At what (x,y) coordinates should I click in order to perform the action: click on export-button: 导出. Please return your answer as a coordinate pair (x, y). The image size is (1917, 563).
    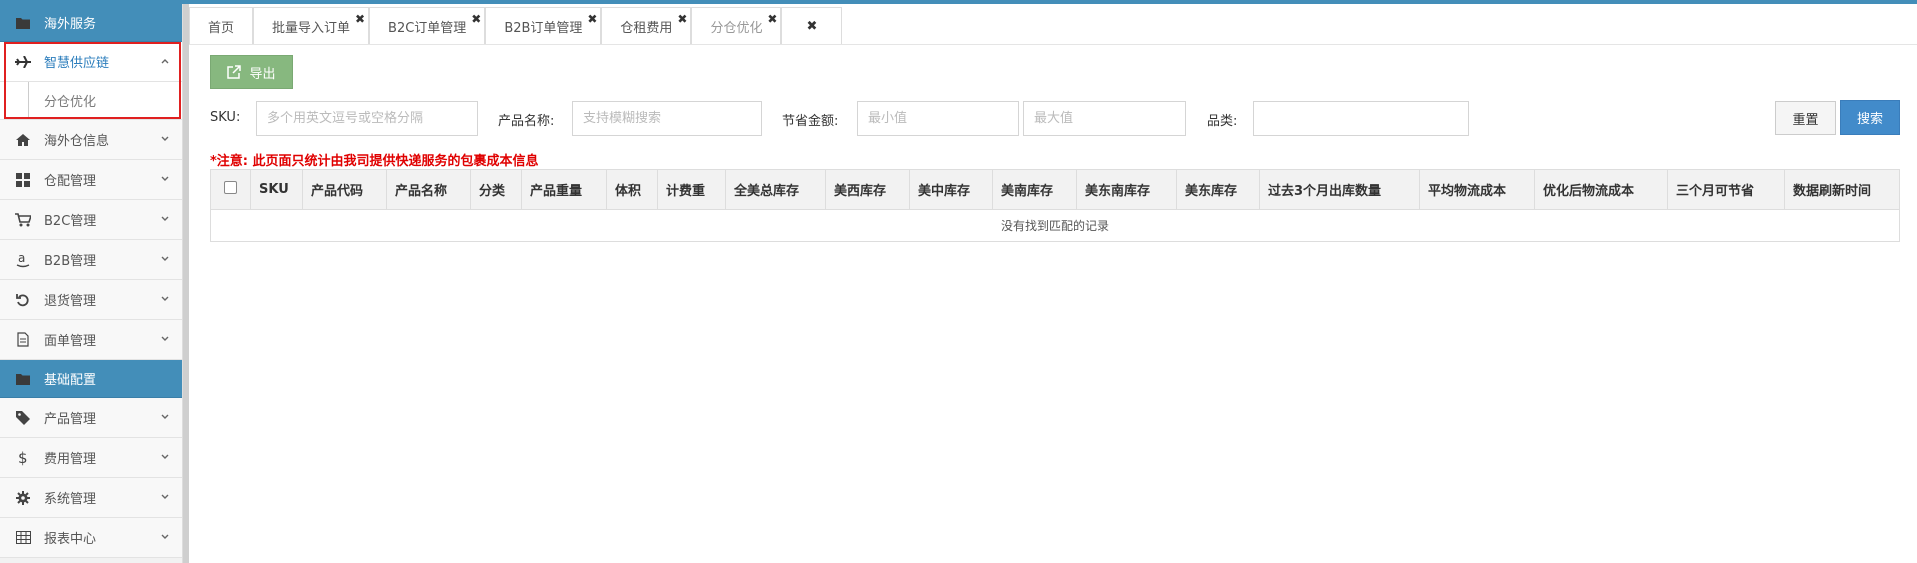
    Looking at the image, I should click on (251, 72).